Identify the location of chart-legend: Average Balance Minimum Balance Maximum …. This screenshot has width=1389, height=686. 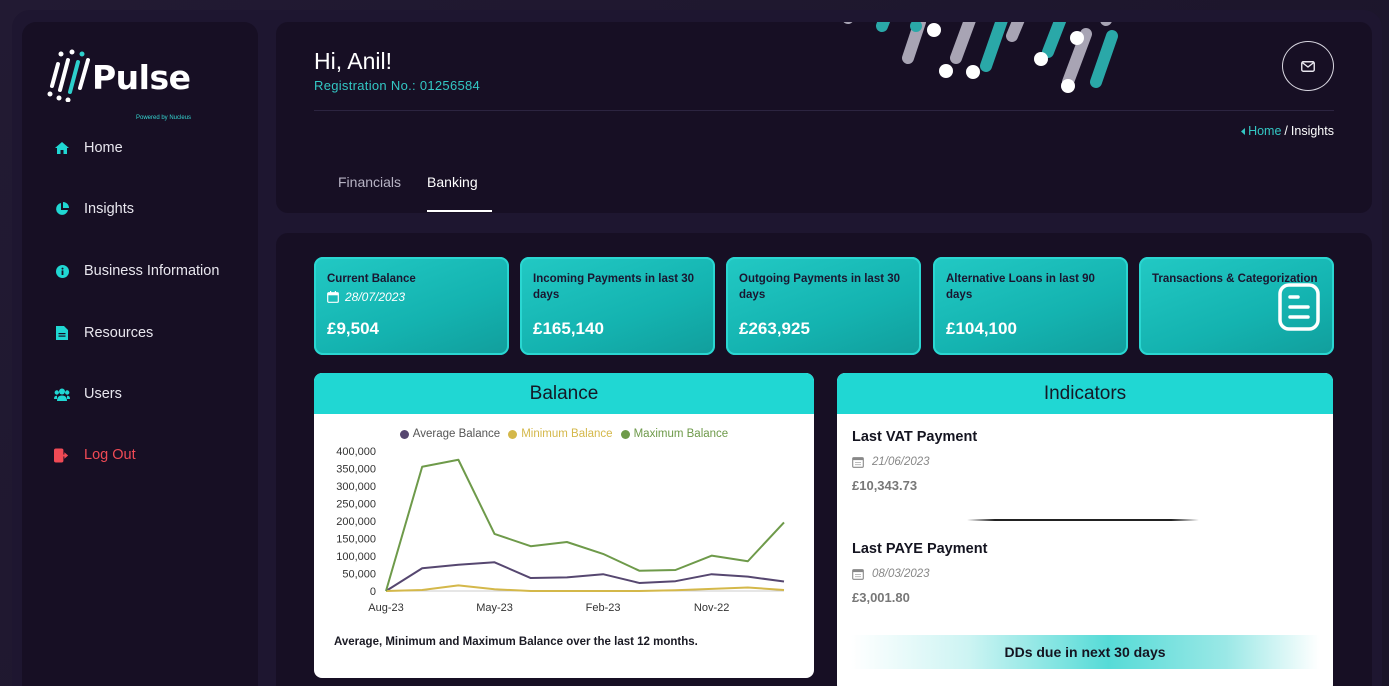
(564, 434).